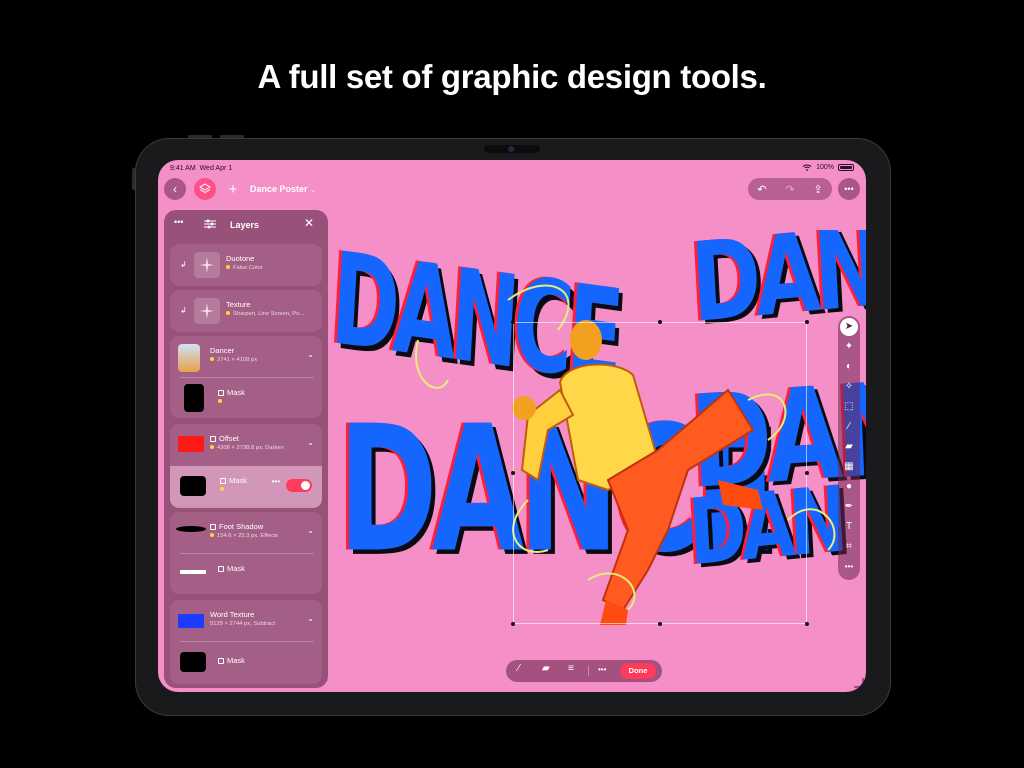 The image size is (1024, 768). What do you see at coordinates (222, 489) in the screenshot?
I see `status-dot` at bounding box center [222, 489].